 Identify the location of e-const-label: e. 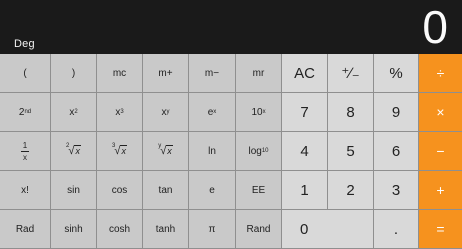
(212, 190).